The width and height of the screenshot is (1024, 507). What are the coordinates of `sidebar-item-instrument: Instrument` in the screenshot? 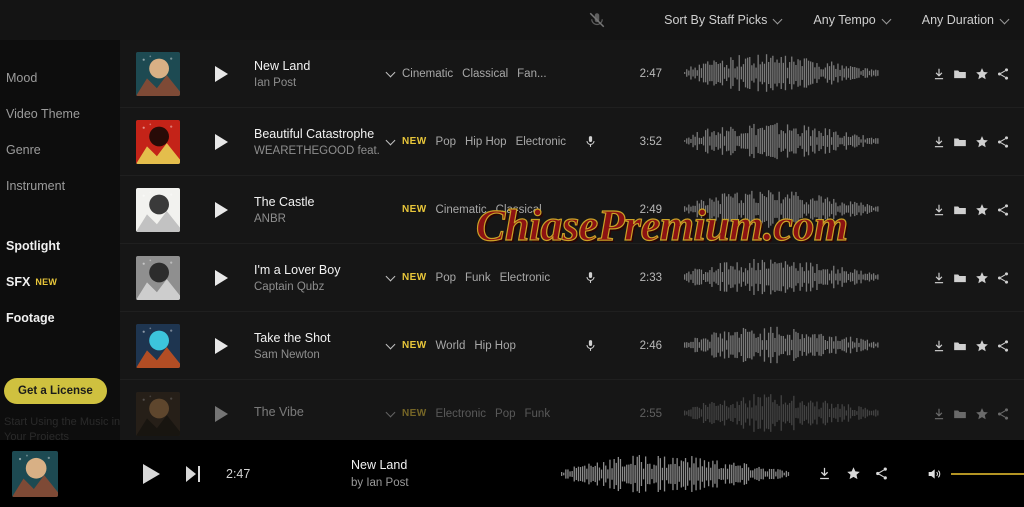 It's located at (60, 186).